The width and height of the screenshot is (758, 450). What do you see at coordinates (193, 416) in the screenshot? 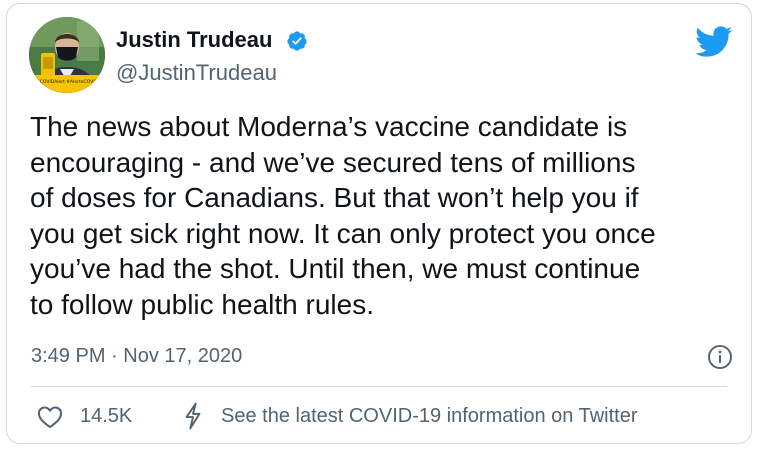
I see `lightning-bolt-icon` at bounding box center [193, 416].